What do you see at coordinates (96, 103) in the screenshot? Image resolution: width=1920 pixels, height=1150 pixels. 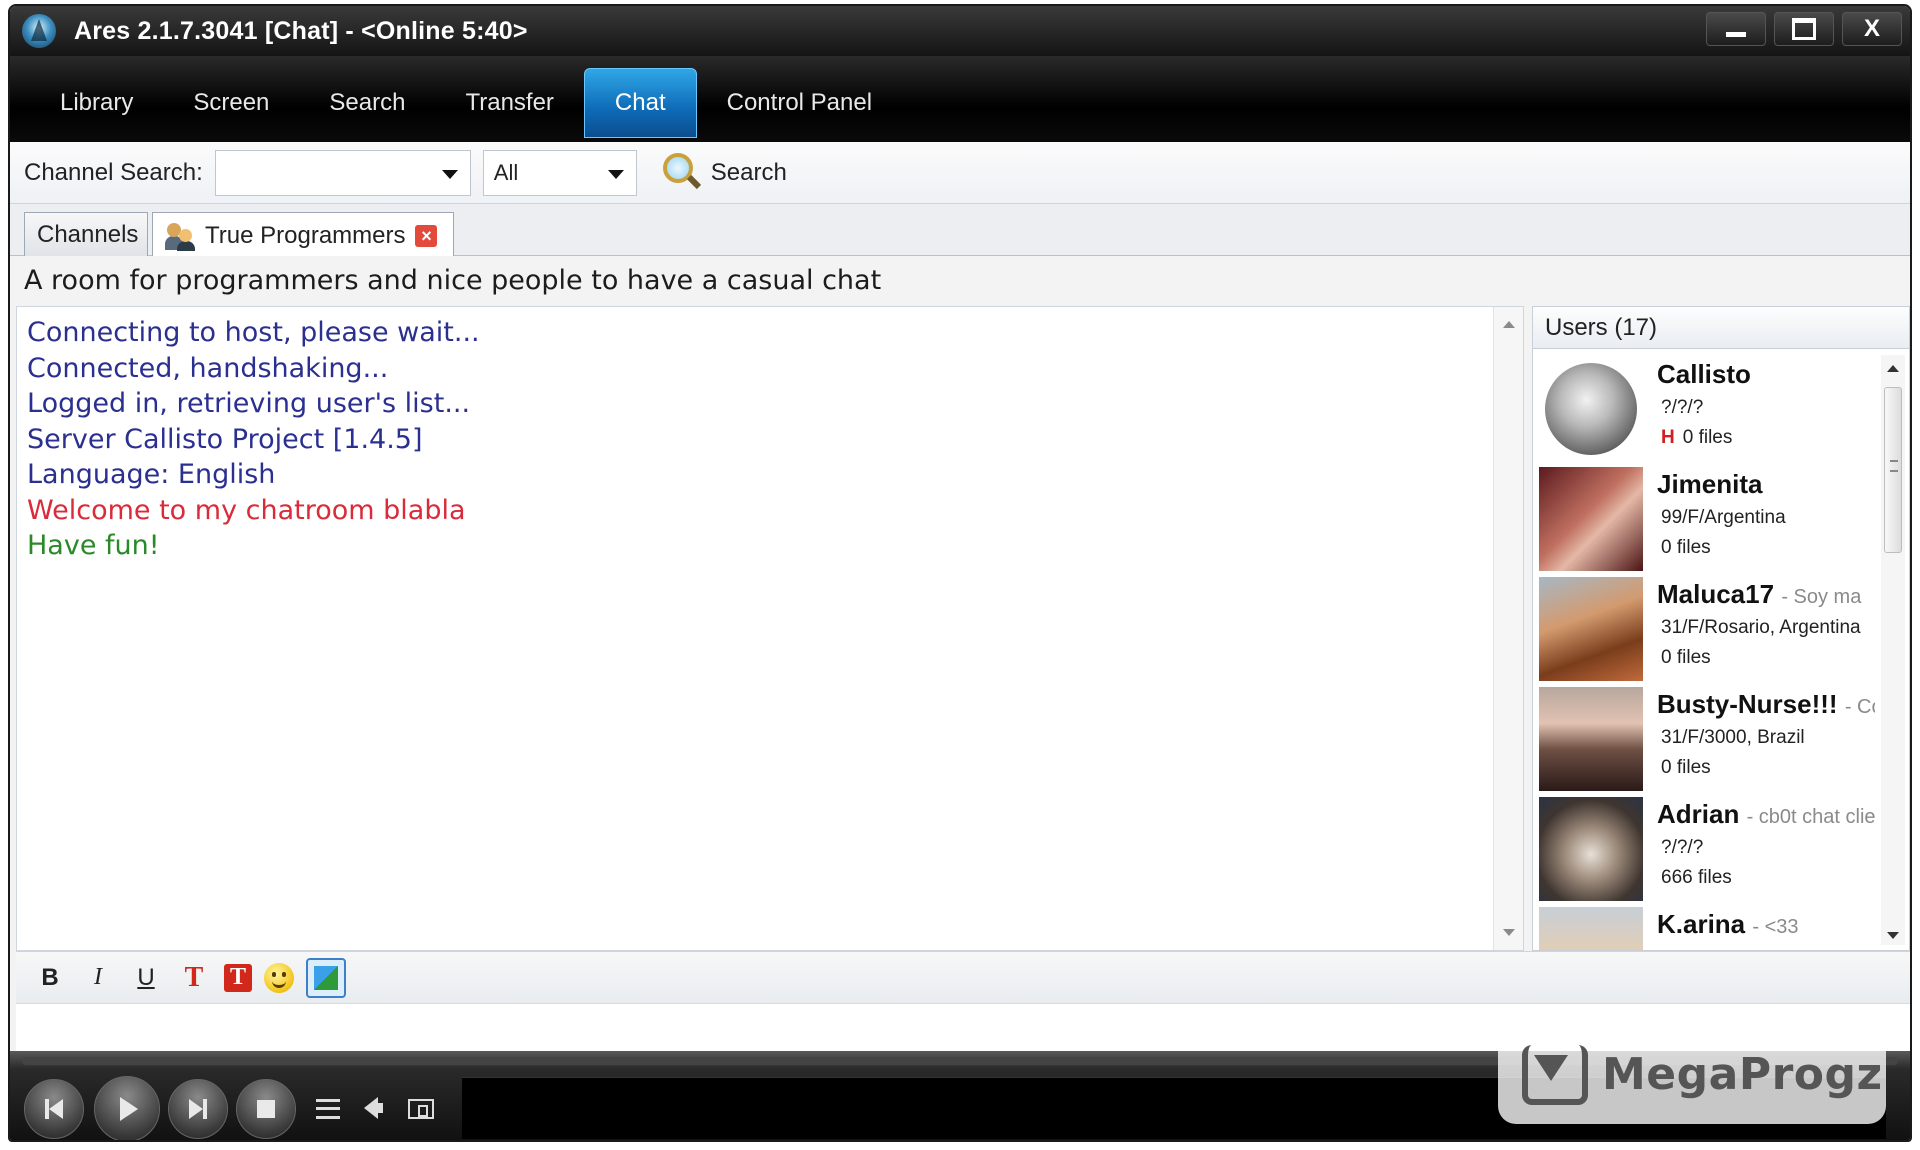 I see `menu-library: Library` at bounding box center [96, 103].